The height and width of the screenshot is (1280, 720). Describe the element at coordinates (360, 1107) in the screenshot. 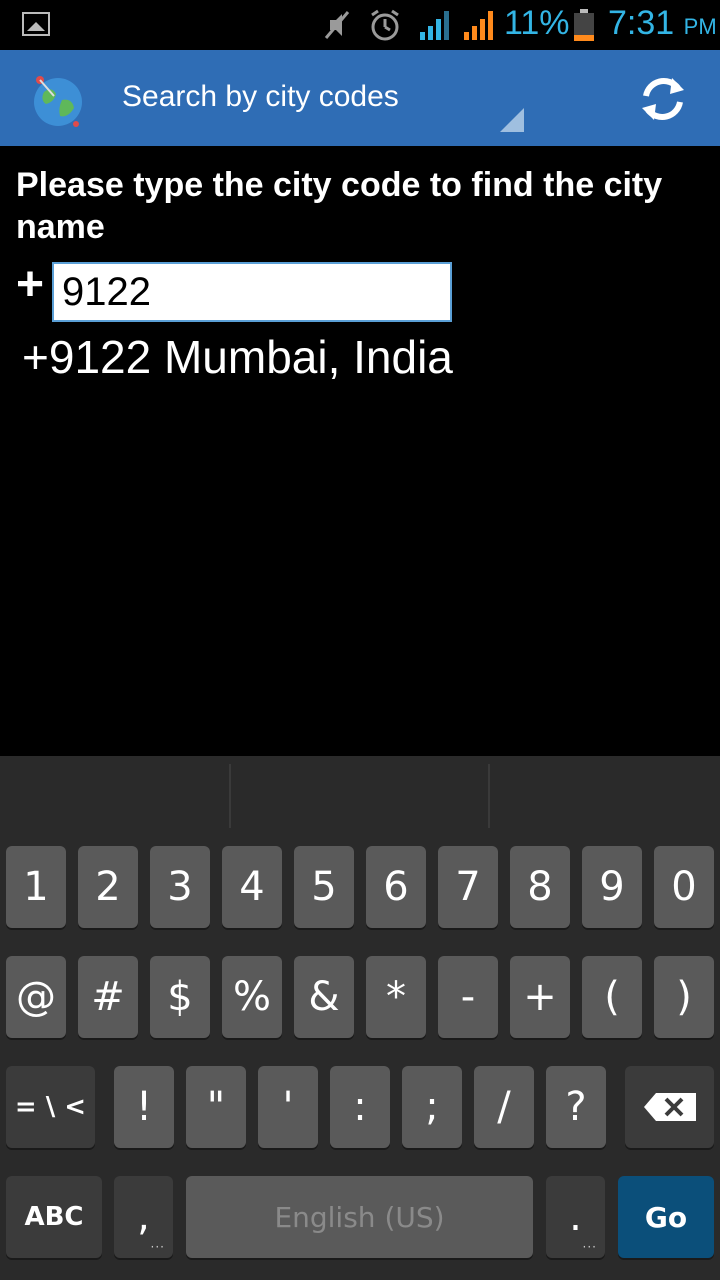

I see `key-colon: :` at that location.